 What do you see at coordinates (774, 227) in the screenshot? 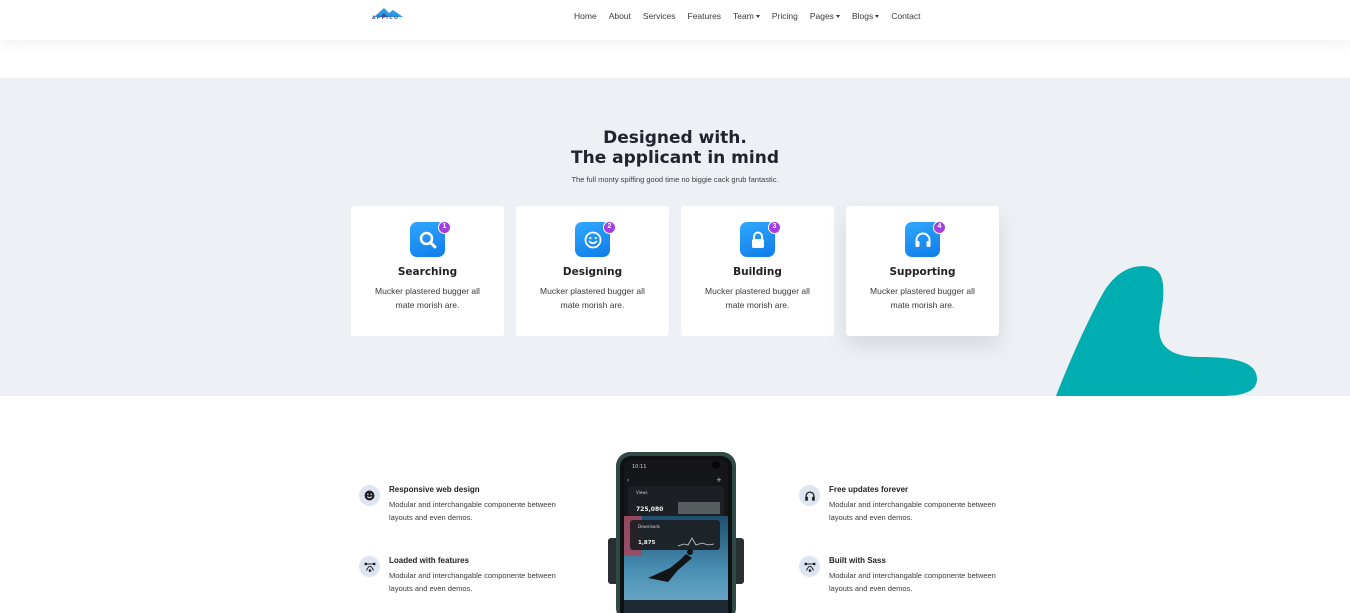
I see `step-badge: 3` at bounding box center [774, 227].